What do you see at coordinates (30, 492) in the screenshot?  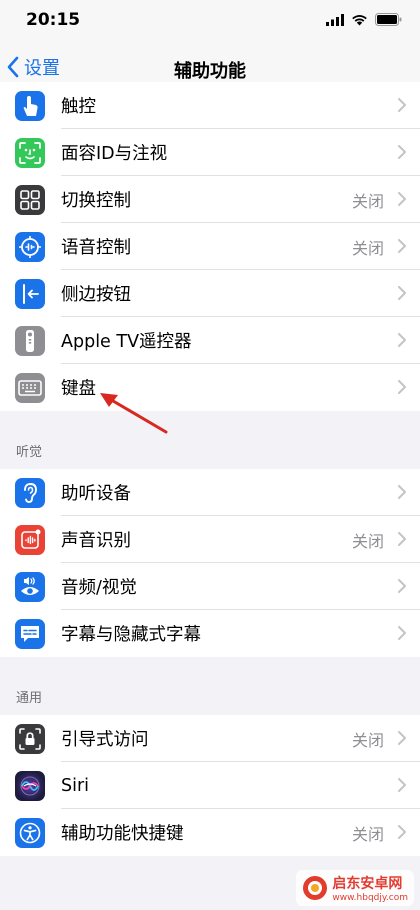 I see `ear-icon` at bounding box center [30, 492].